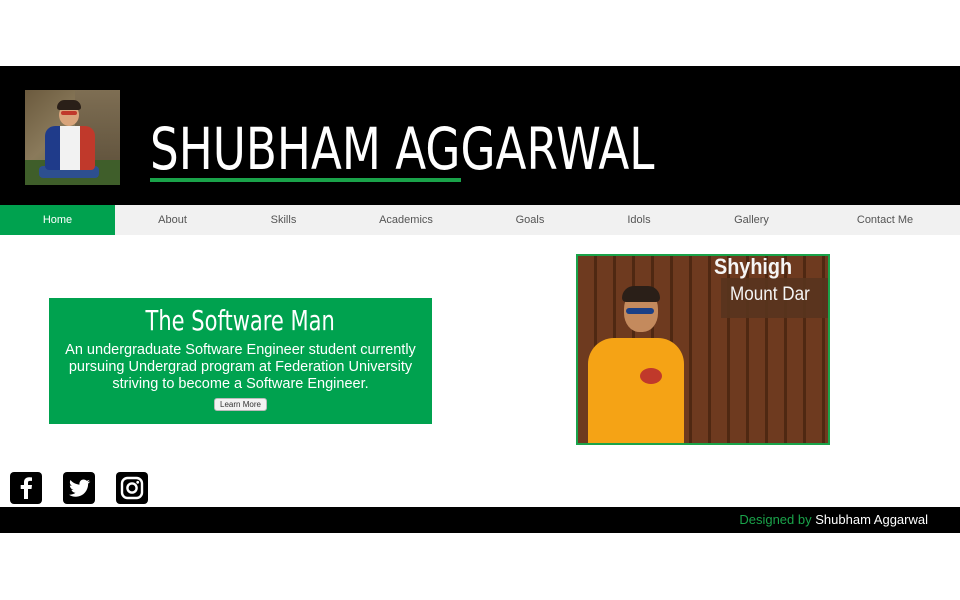 The image size is (960, 600). What do you see at coordinates (640, 311) in the screenshot?
I see `photo-person-sunglasses` at bounding box center [640, 311].